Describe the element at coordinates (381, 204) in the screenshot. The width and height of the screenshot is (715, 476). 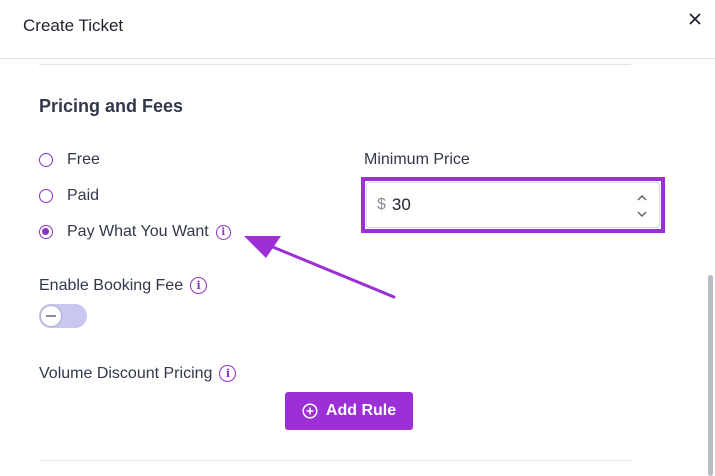
I see `currency-symbol: $` at that location.